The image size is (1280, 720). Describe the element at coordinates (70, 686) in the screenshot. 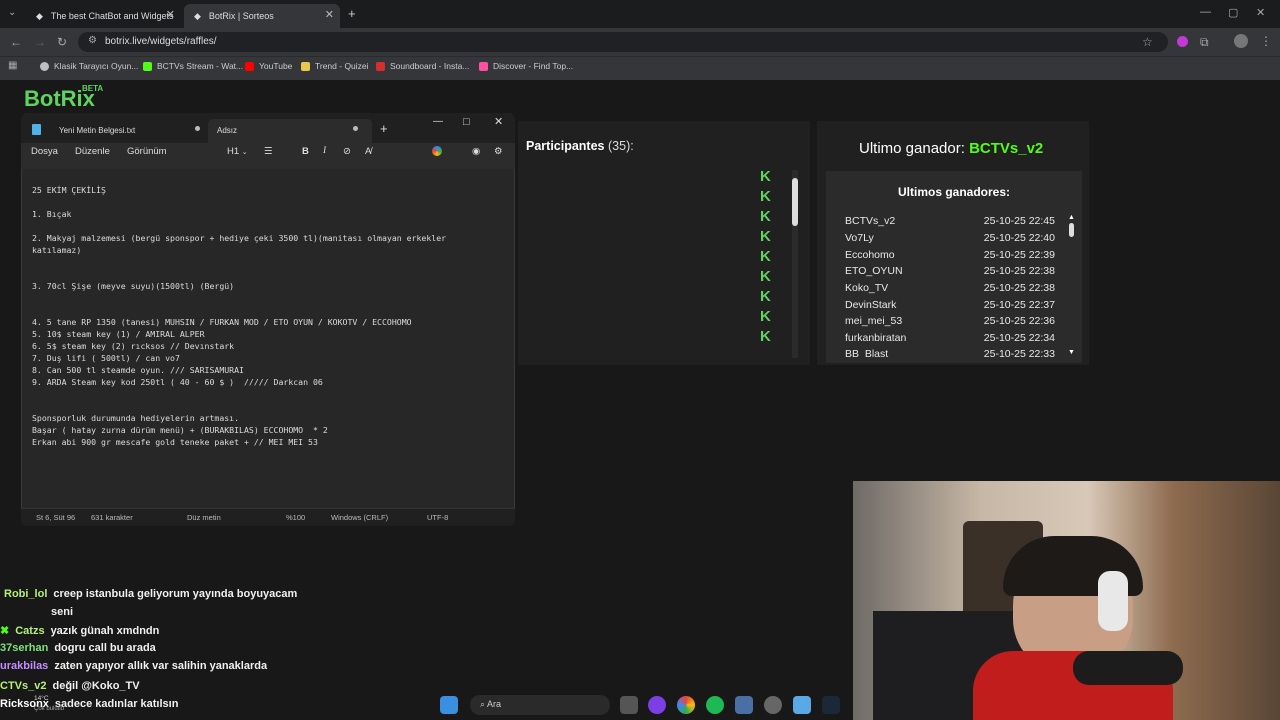

I see `chat-message: CTVs_v2 değil @Koko_TV` at that location.